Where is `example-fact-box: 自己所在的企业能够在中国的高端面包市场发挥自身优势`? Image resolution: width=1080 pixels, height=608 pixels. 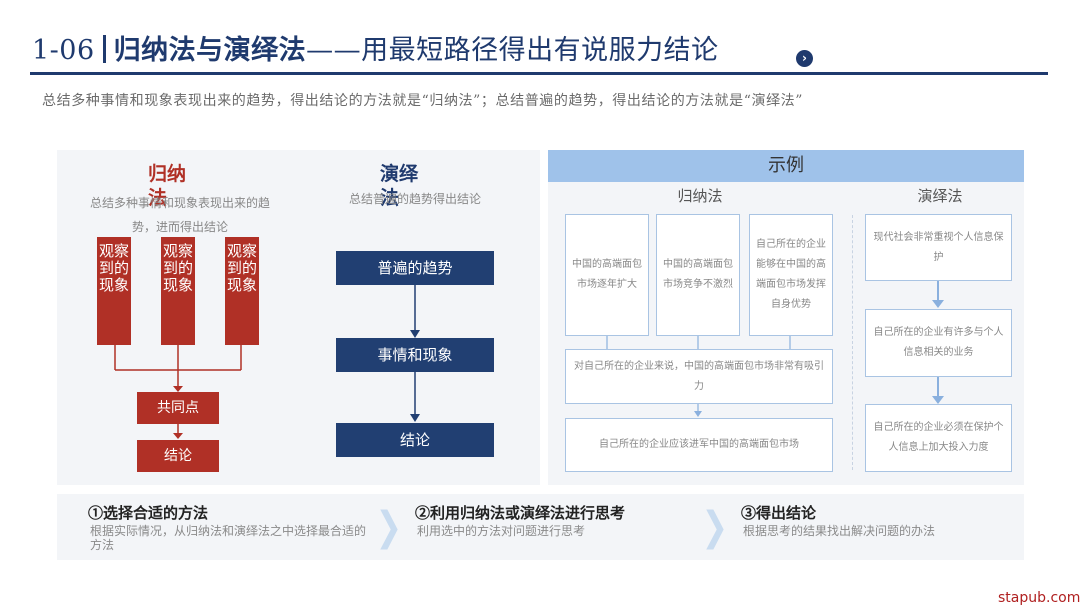
example-fact-box: 自己所在的企业能够在中国的高端面包市场发挥自身优势 is located at coordinates (791, 275).